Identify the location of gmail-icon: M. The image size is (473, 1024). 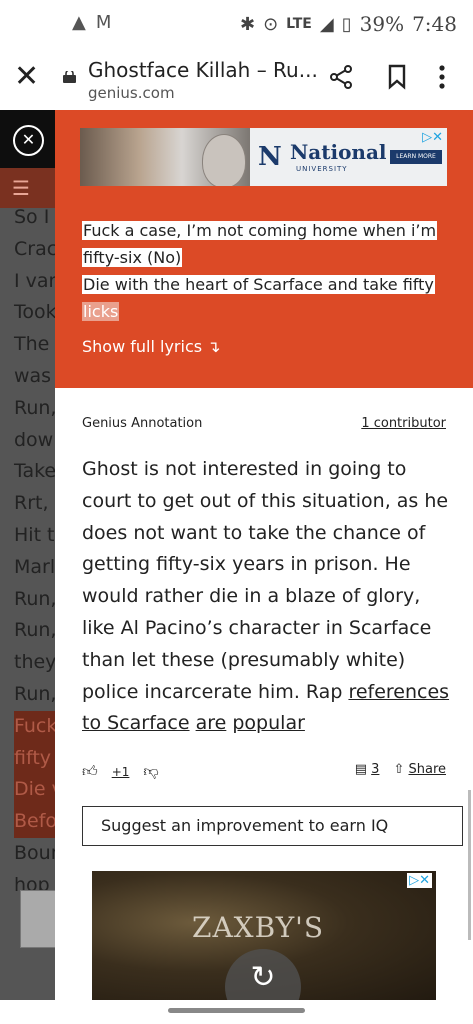
(103, 22).